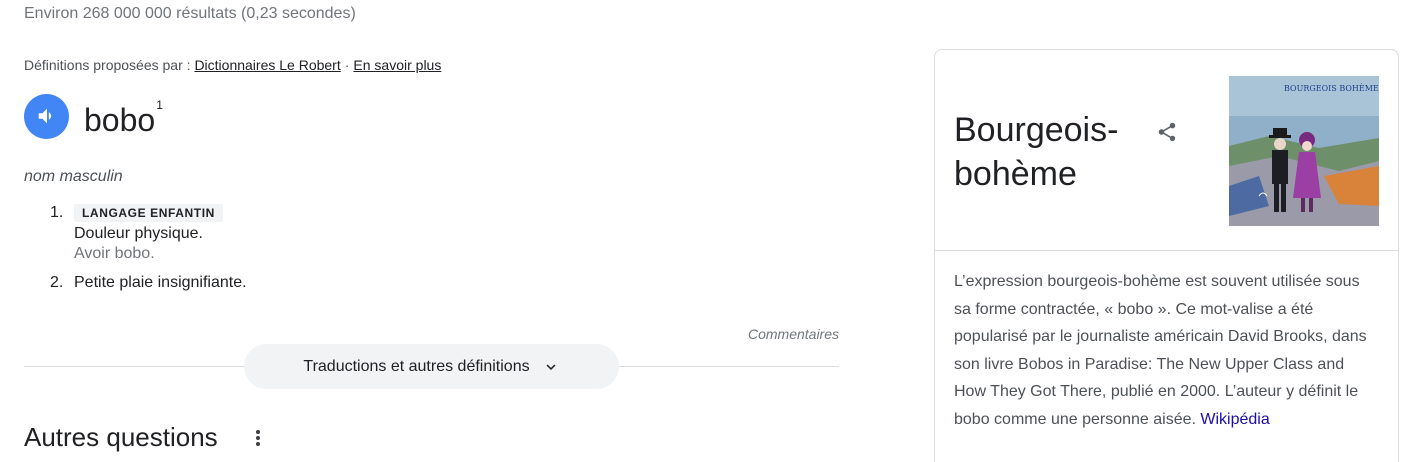  I want to click on more-definitions-button: Traductions et autres définitions, so click(431, 366).